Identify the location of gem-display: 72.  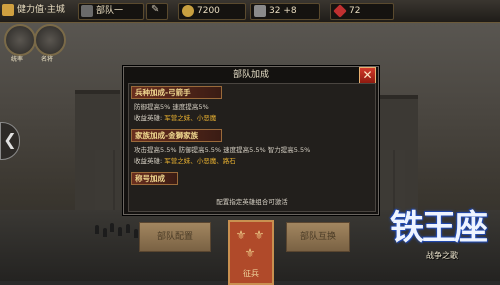
(347, 11).